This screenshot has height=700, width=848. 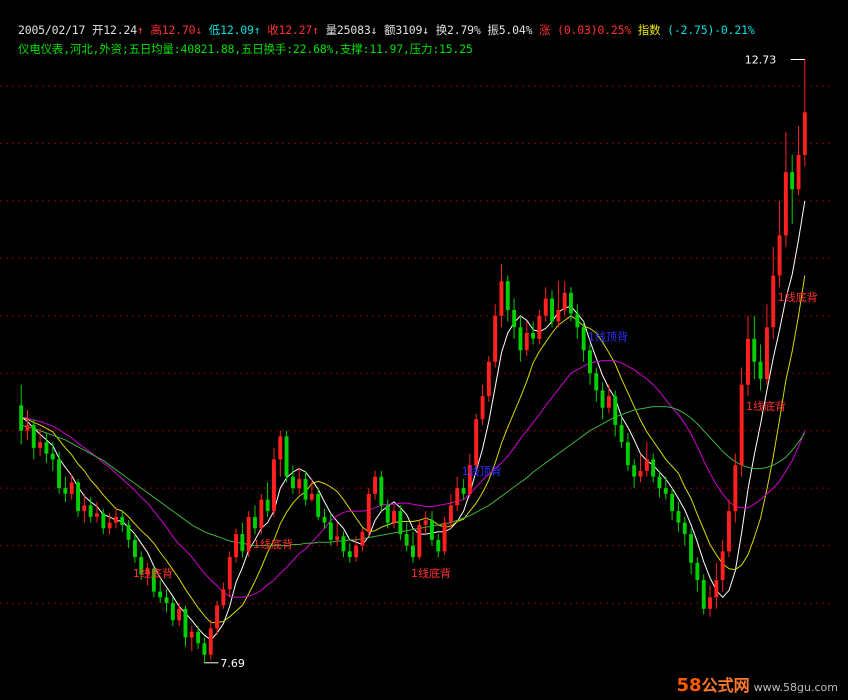 I want to click on index-label: 指数, so click(x=649, y=30).